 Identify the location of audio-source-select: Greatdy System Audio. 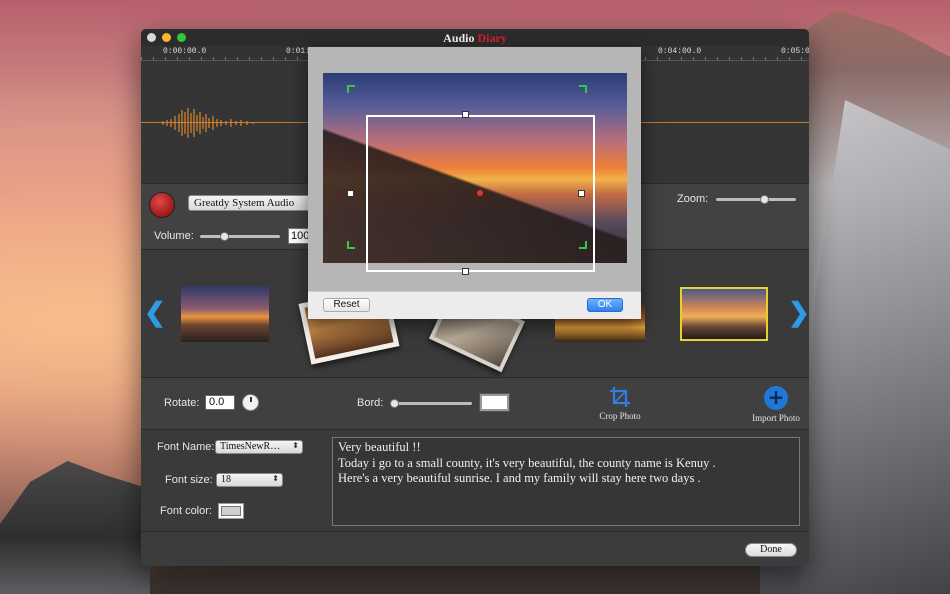
(250, 203).